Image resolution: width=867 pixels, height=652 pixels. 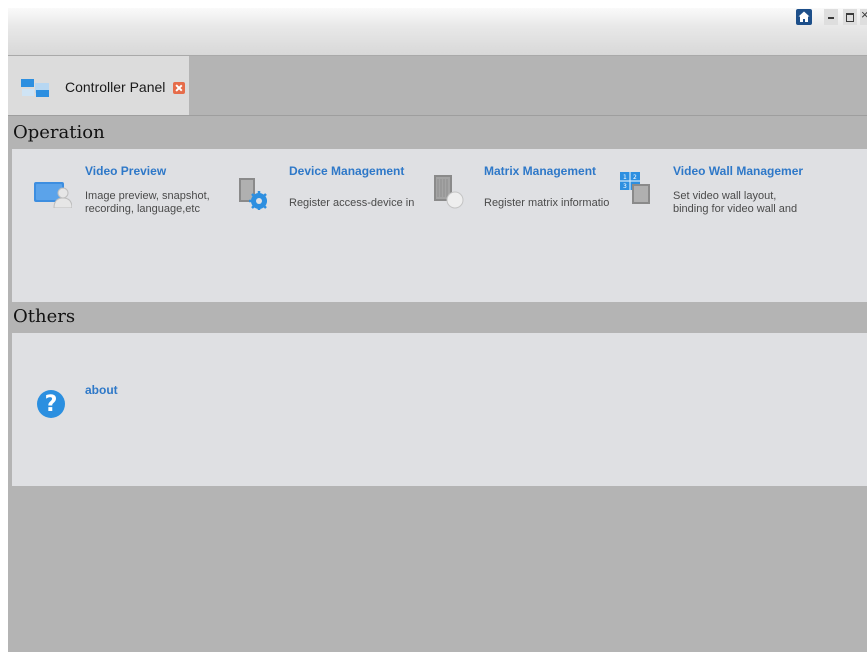 I want to click on about-card: ? about, so click(x=89, y=406).